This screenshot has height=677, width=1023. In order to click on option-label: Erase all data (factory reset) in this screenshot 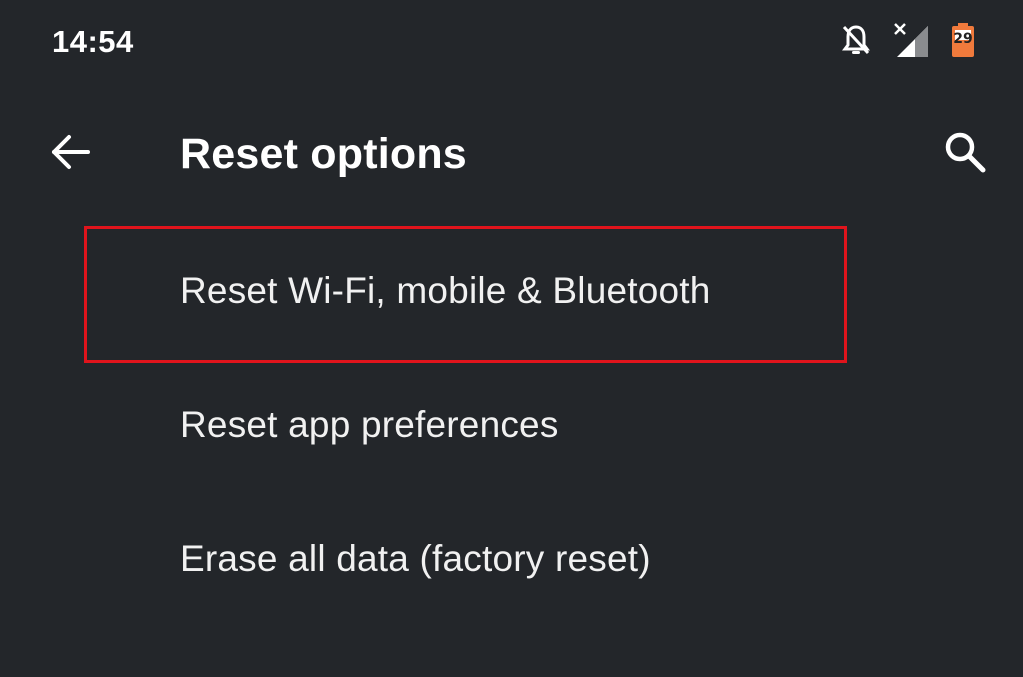, I will do `click(415, 558)`.